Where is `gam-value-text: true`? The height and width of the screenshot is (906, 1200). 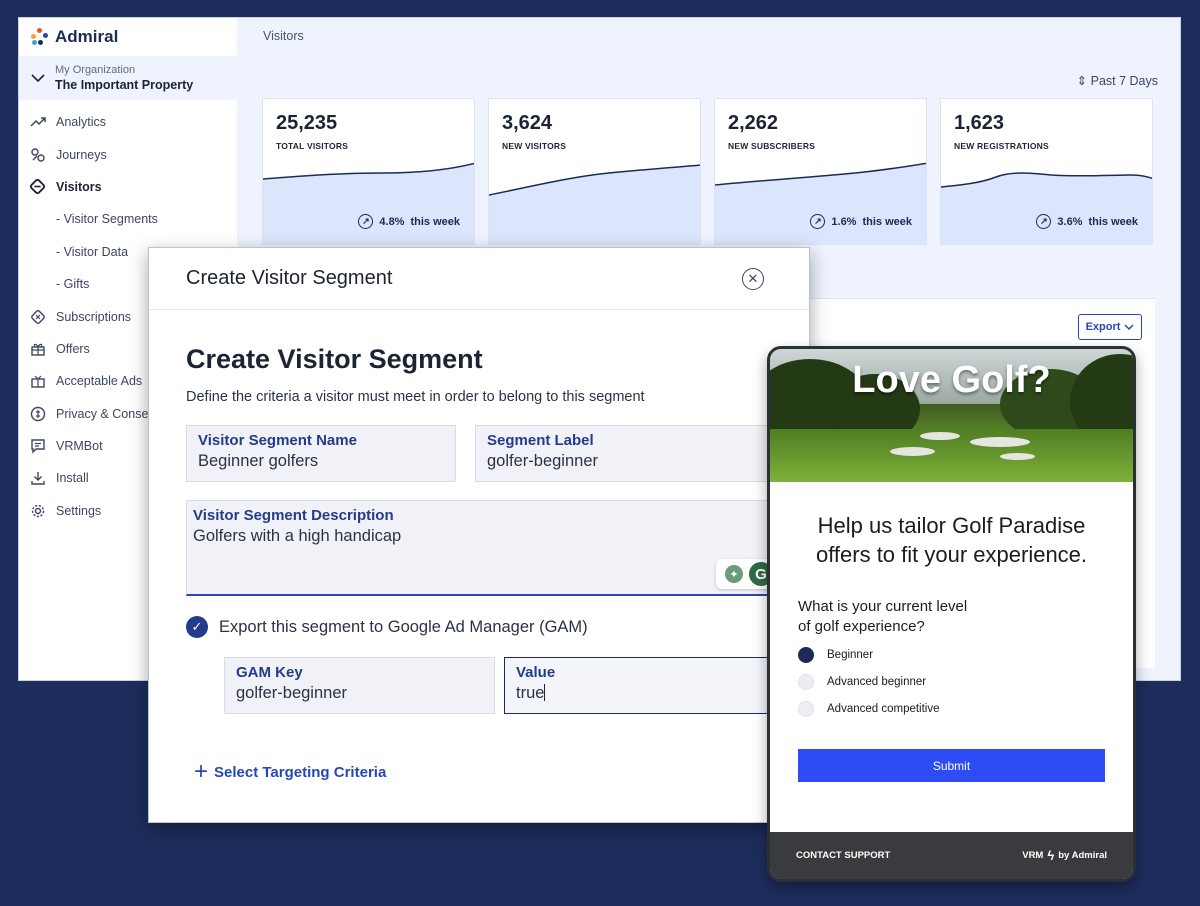 gam-value-text: true is located at coordinates (530, 693).